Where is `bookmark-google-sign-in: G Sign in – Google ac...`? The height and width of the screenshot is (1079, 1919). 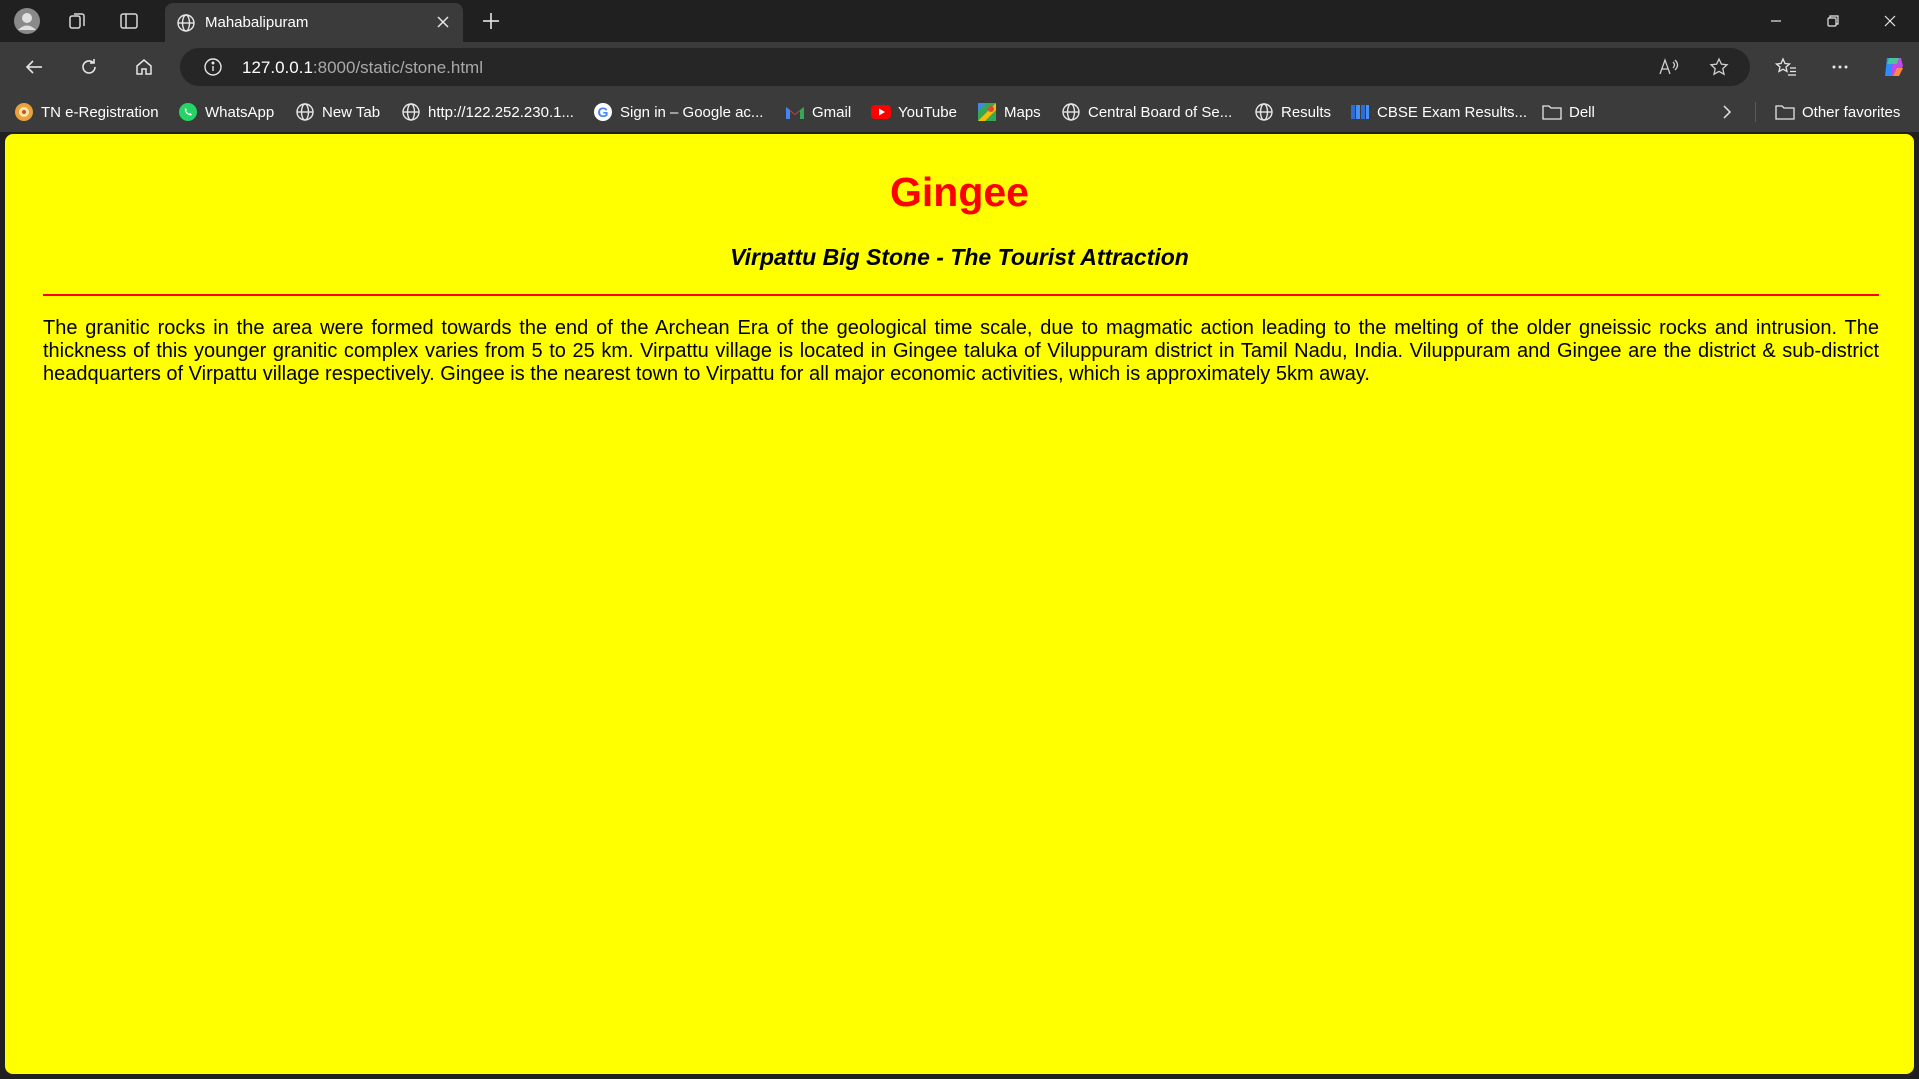
bookmark-google-sign-in: G Sign in – Google ac... is located at coordinates (678, 112).